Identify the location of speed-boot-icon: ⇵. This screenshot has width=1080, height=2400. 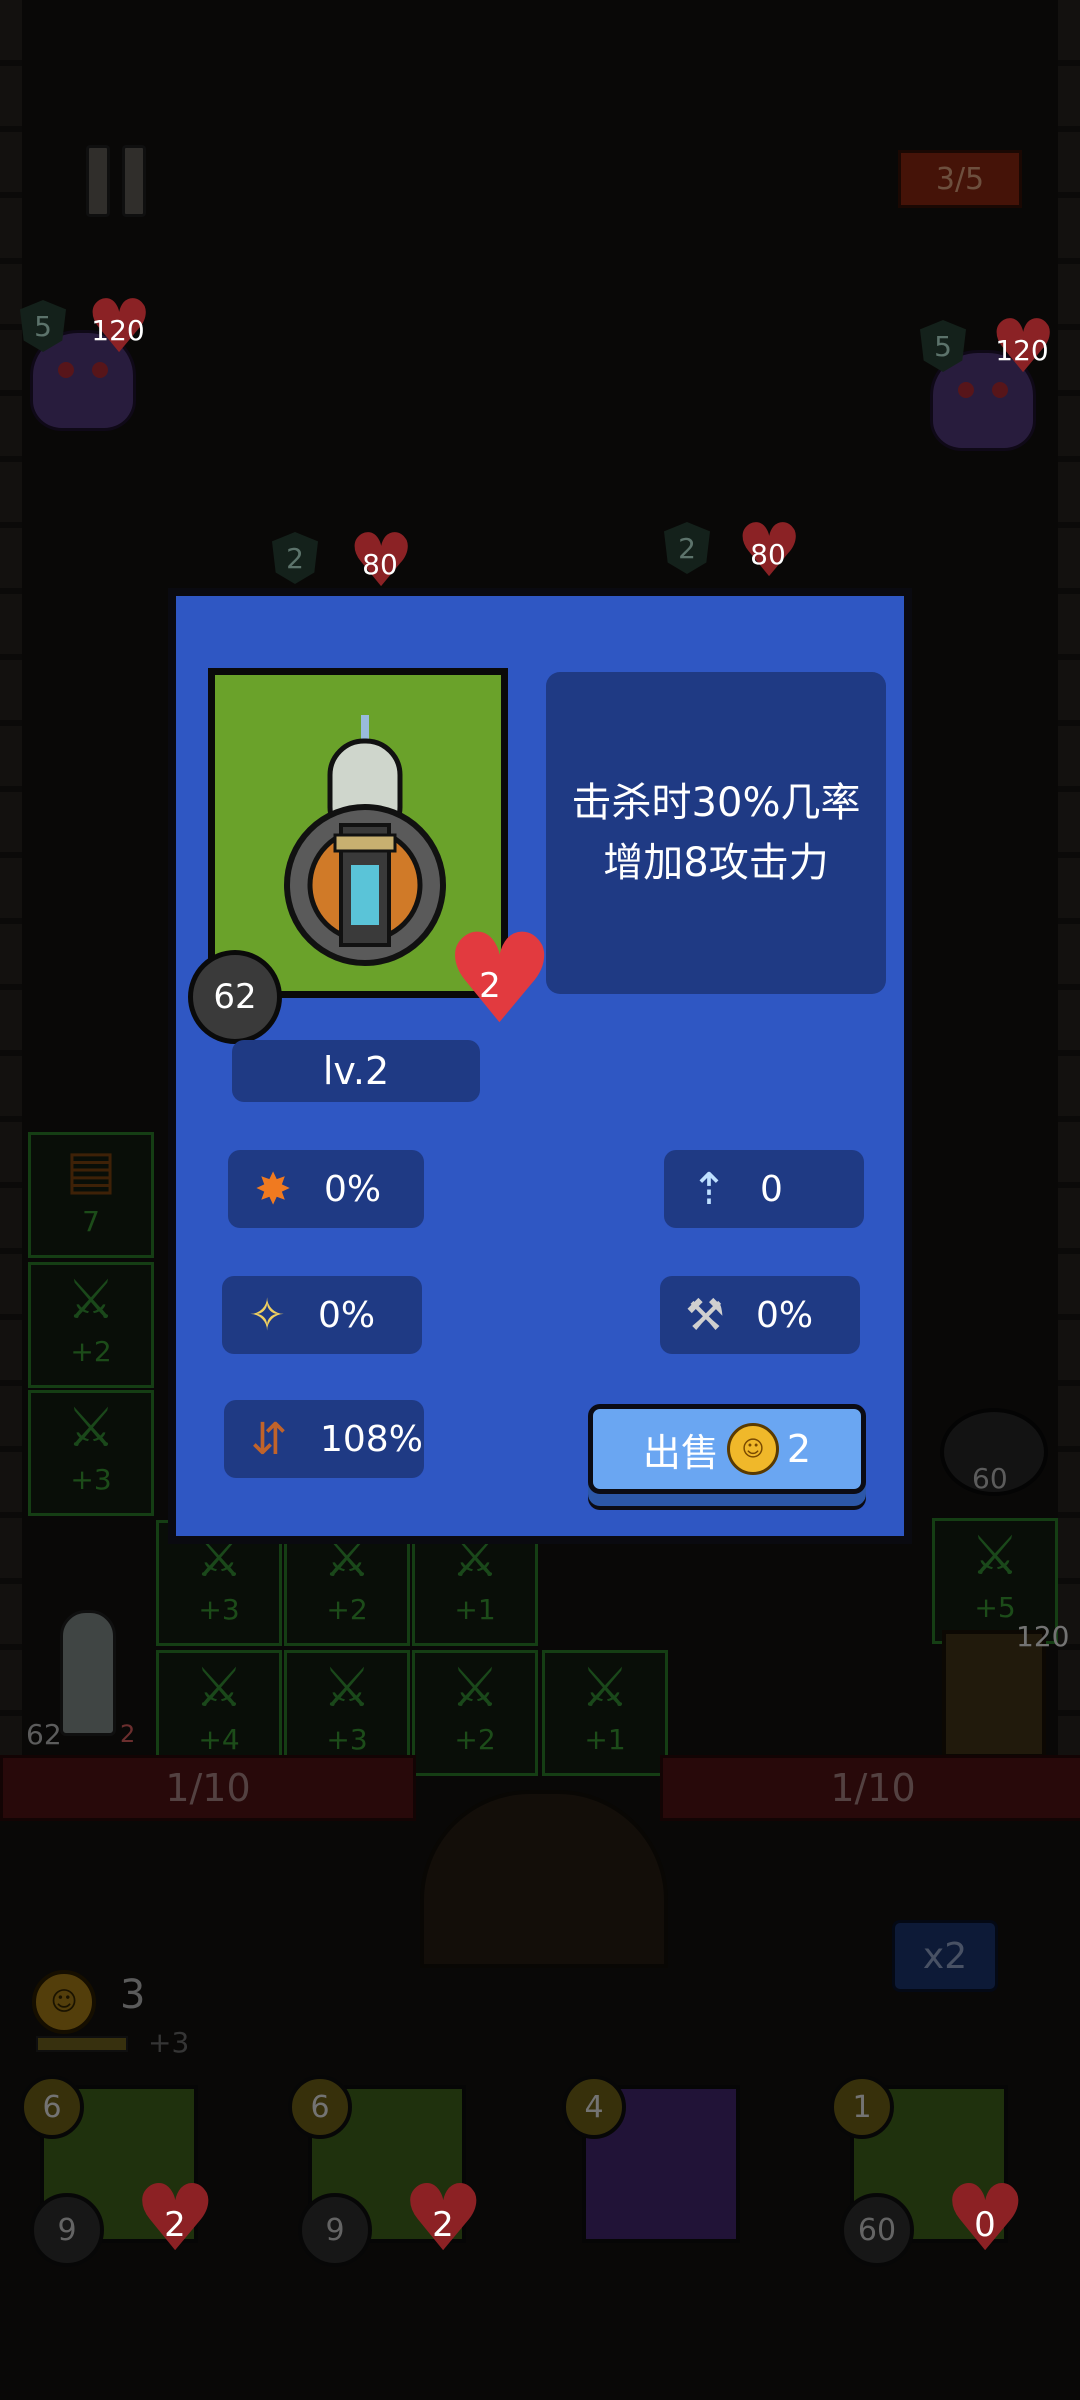
(269, 1439).